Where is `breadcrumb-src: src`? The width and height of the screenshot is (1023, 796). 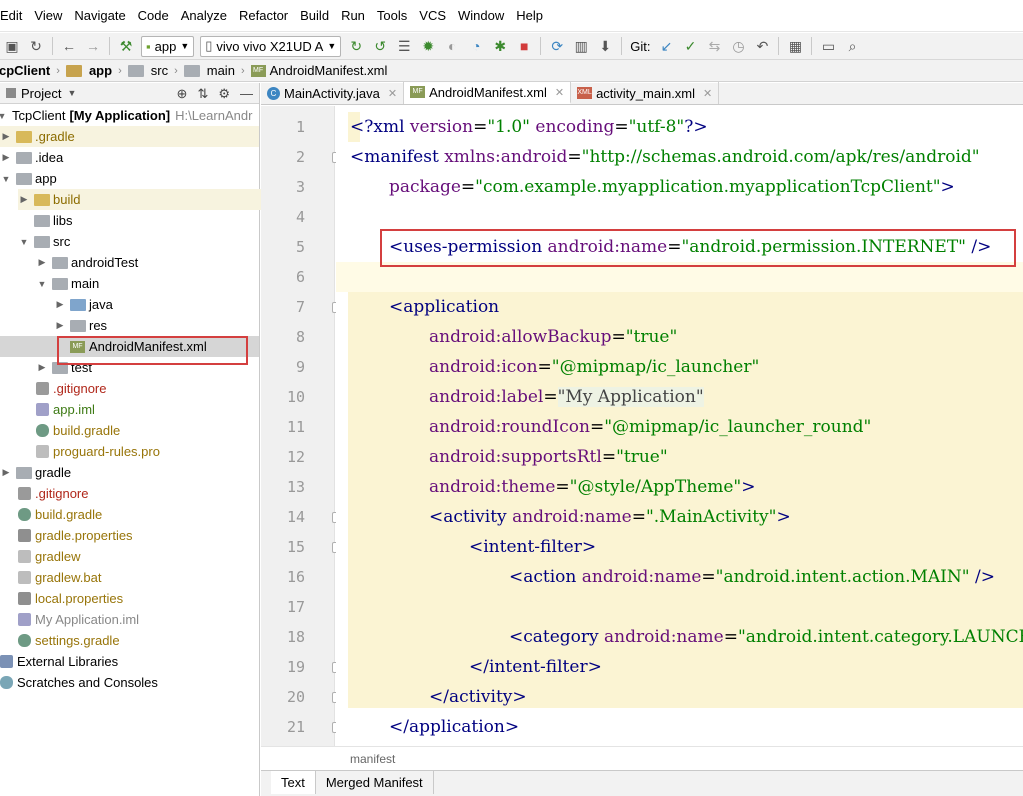
breadcrumb-src: src is located at coordinates (148, 70).